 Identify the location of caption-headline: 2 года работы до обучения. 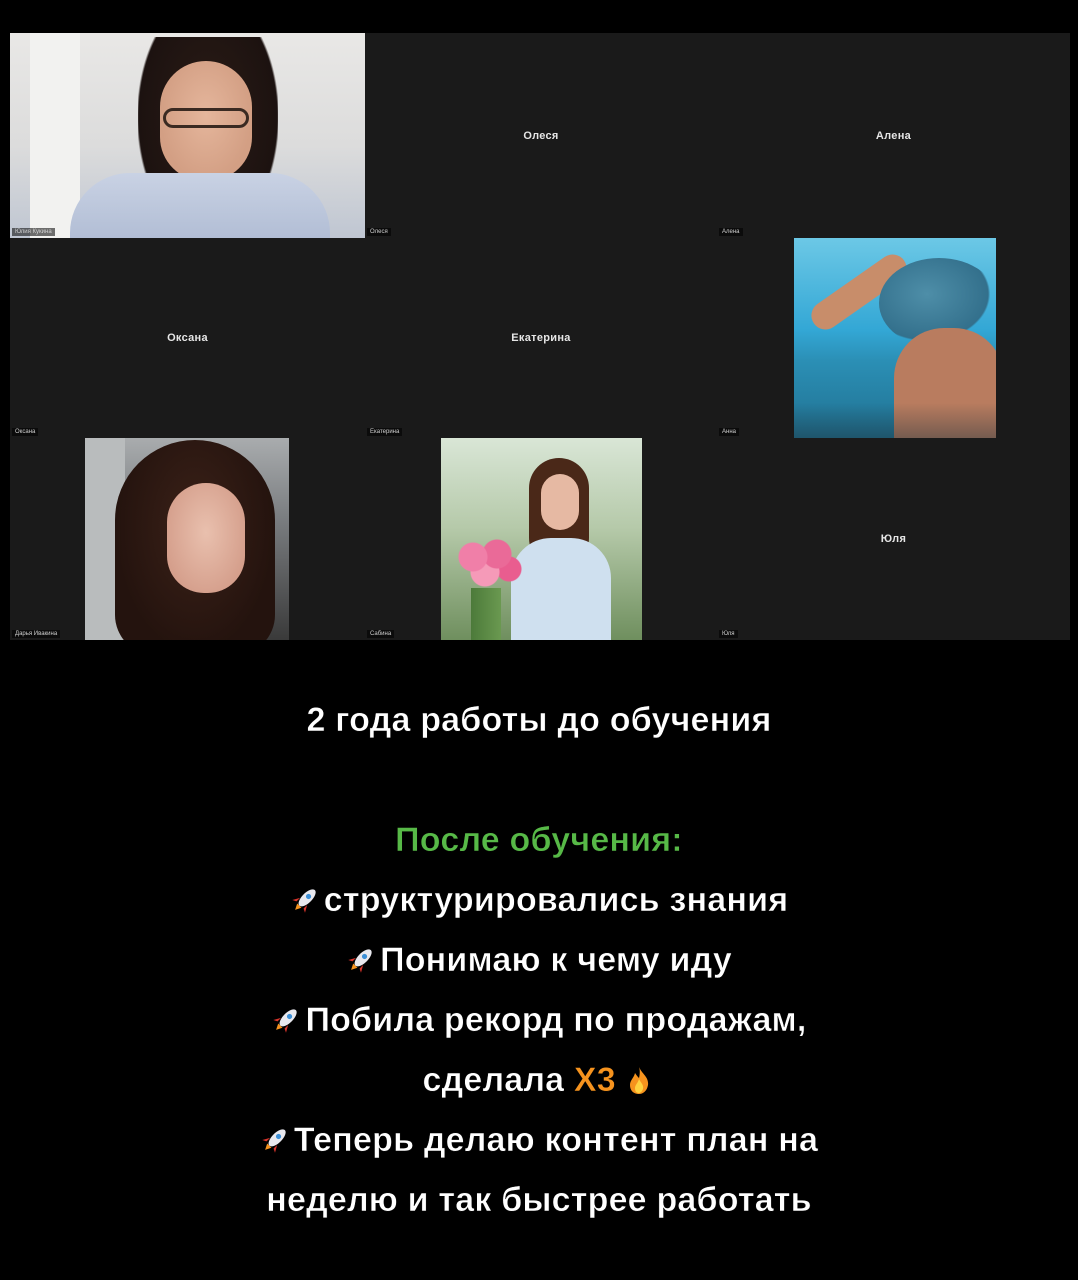
(539, 720).